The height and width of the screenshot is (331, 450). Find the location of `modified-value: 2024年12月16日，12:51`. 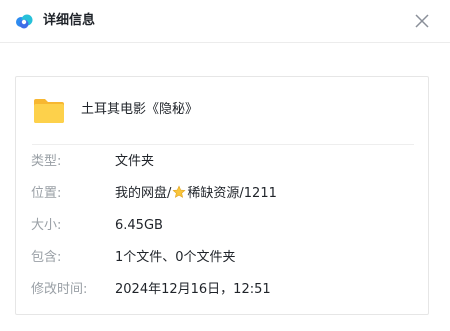

modified-value: 2024年12月16日，12:51 is located at coordinates (193, 289).